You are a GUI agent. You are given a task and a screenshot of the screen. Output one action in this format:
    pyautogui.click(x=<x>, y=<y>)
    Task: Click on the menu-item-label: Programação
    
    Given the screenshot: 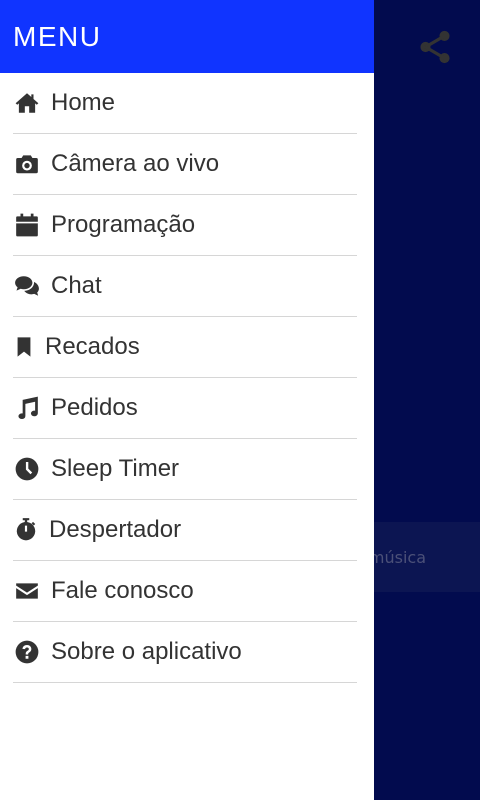 What is the action you would take?
    pyautogui.click(x=123, y=224)
    